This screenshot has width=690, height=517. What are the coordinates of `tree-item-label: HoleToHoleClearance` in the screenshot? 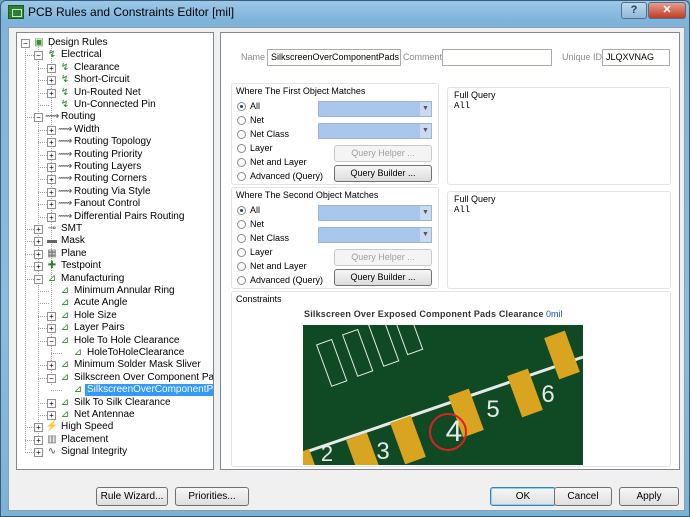 It's located at (135, 353).